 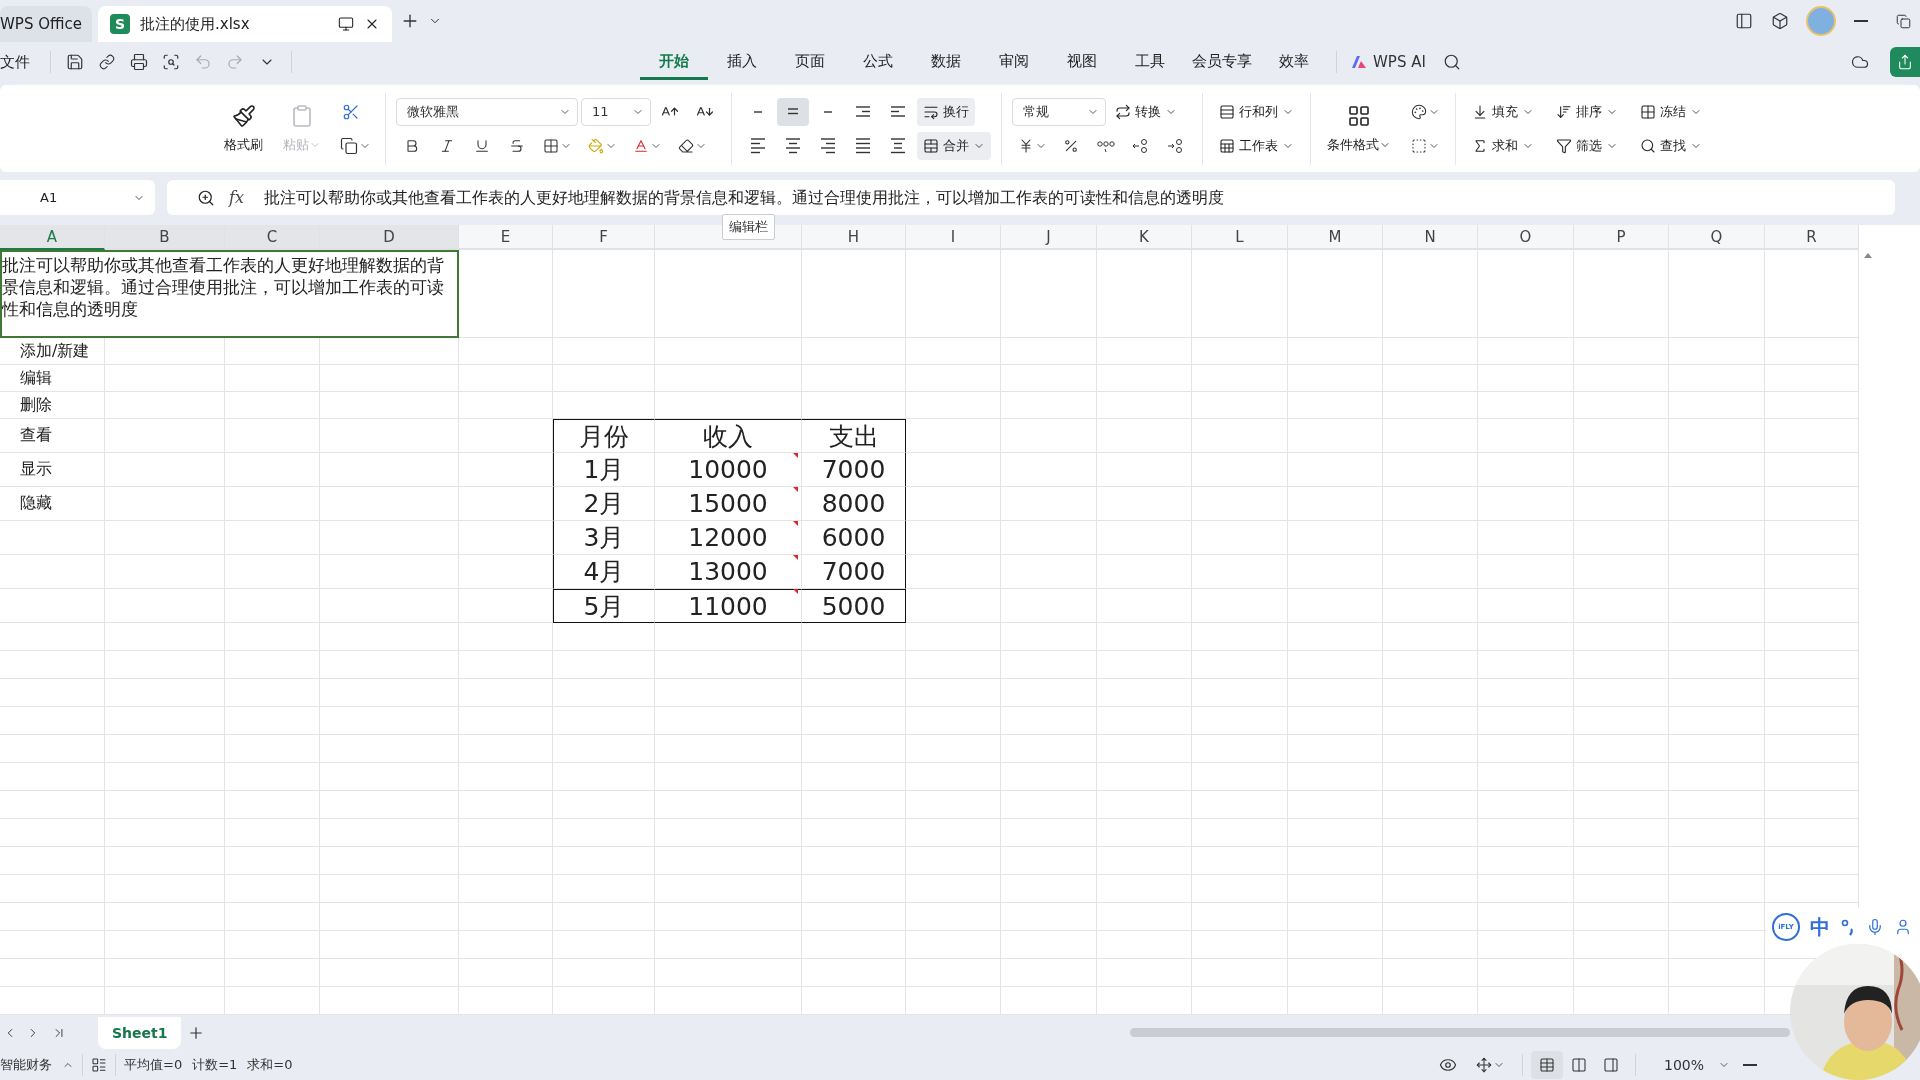 What do you see at coordinates (54, 351) in the screenshot?
I see `cell-text: 添加/新建` at bounding box center [54, 351].